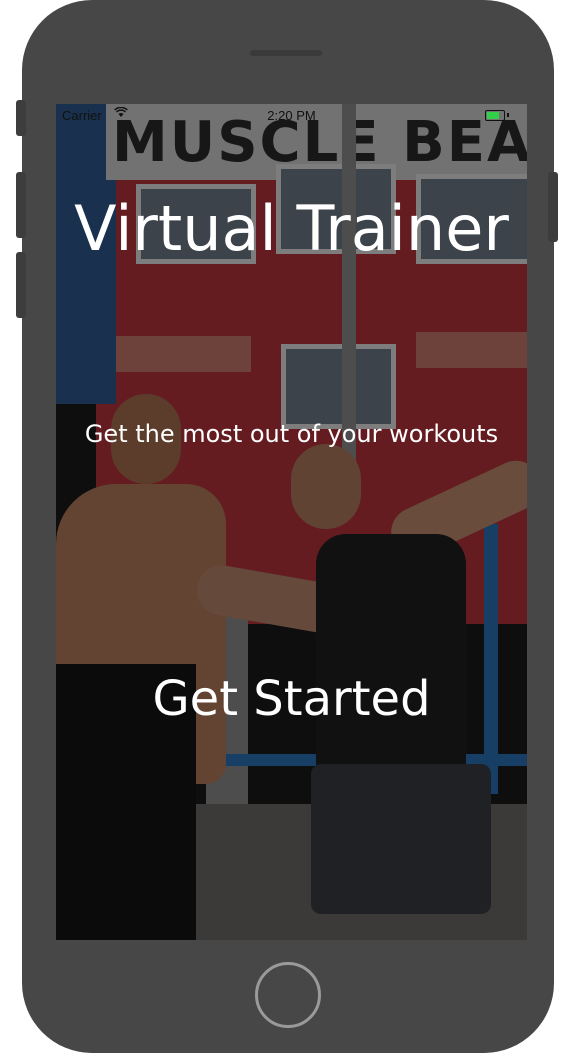 The height and width of the screenshot is (1053, 572). What do you see at coordinates (508, 115) in the screenshot?
I see `battery-tip` at bounding box center [508, 115].